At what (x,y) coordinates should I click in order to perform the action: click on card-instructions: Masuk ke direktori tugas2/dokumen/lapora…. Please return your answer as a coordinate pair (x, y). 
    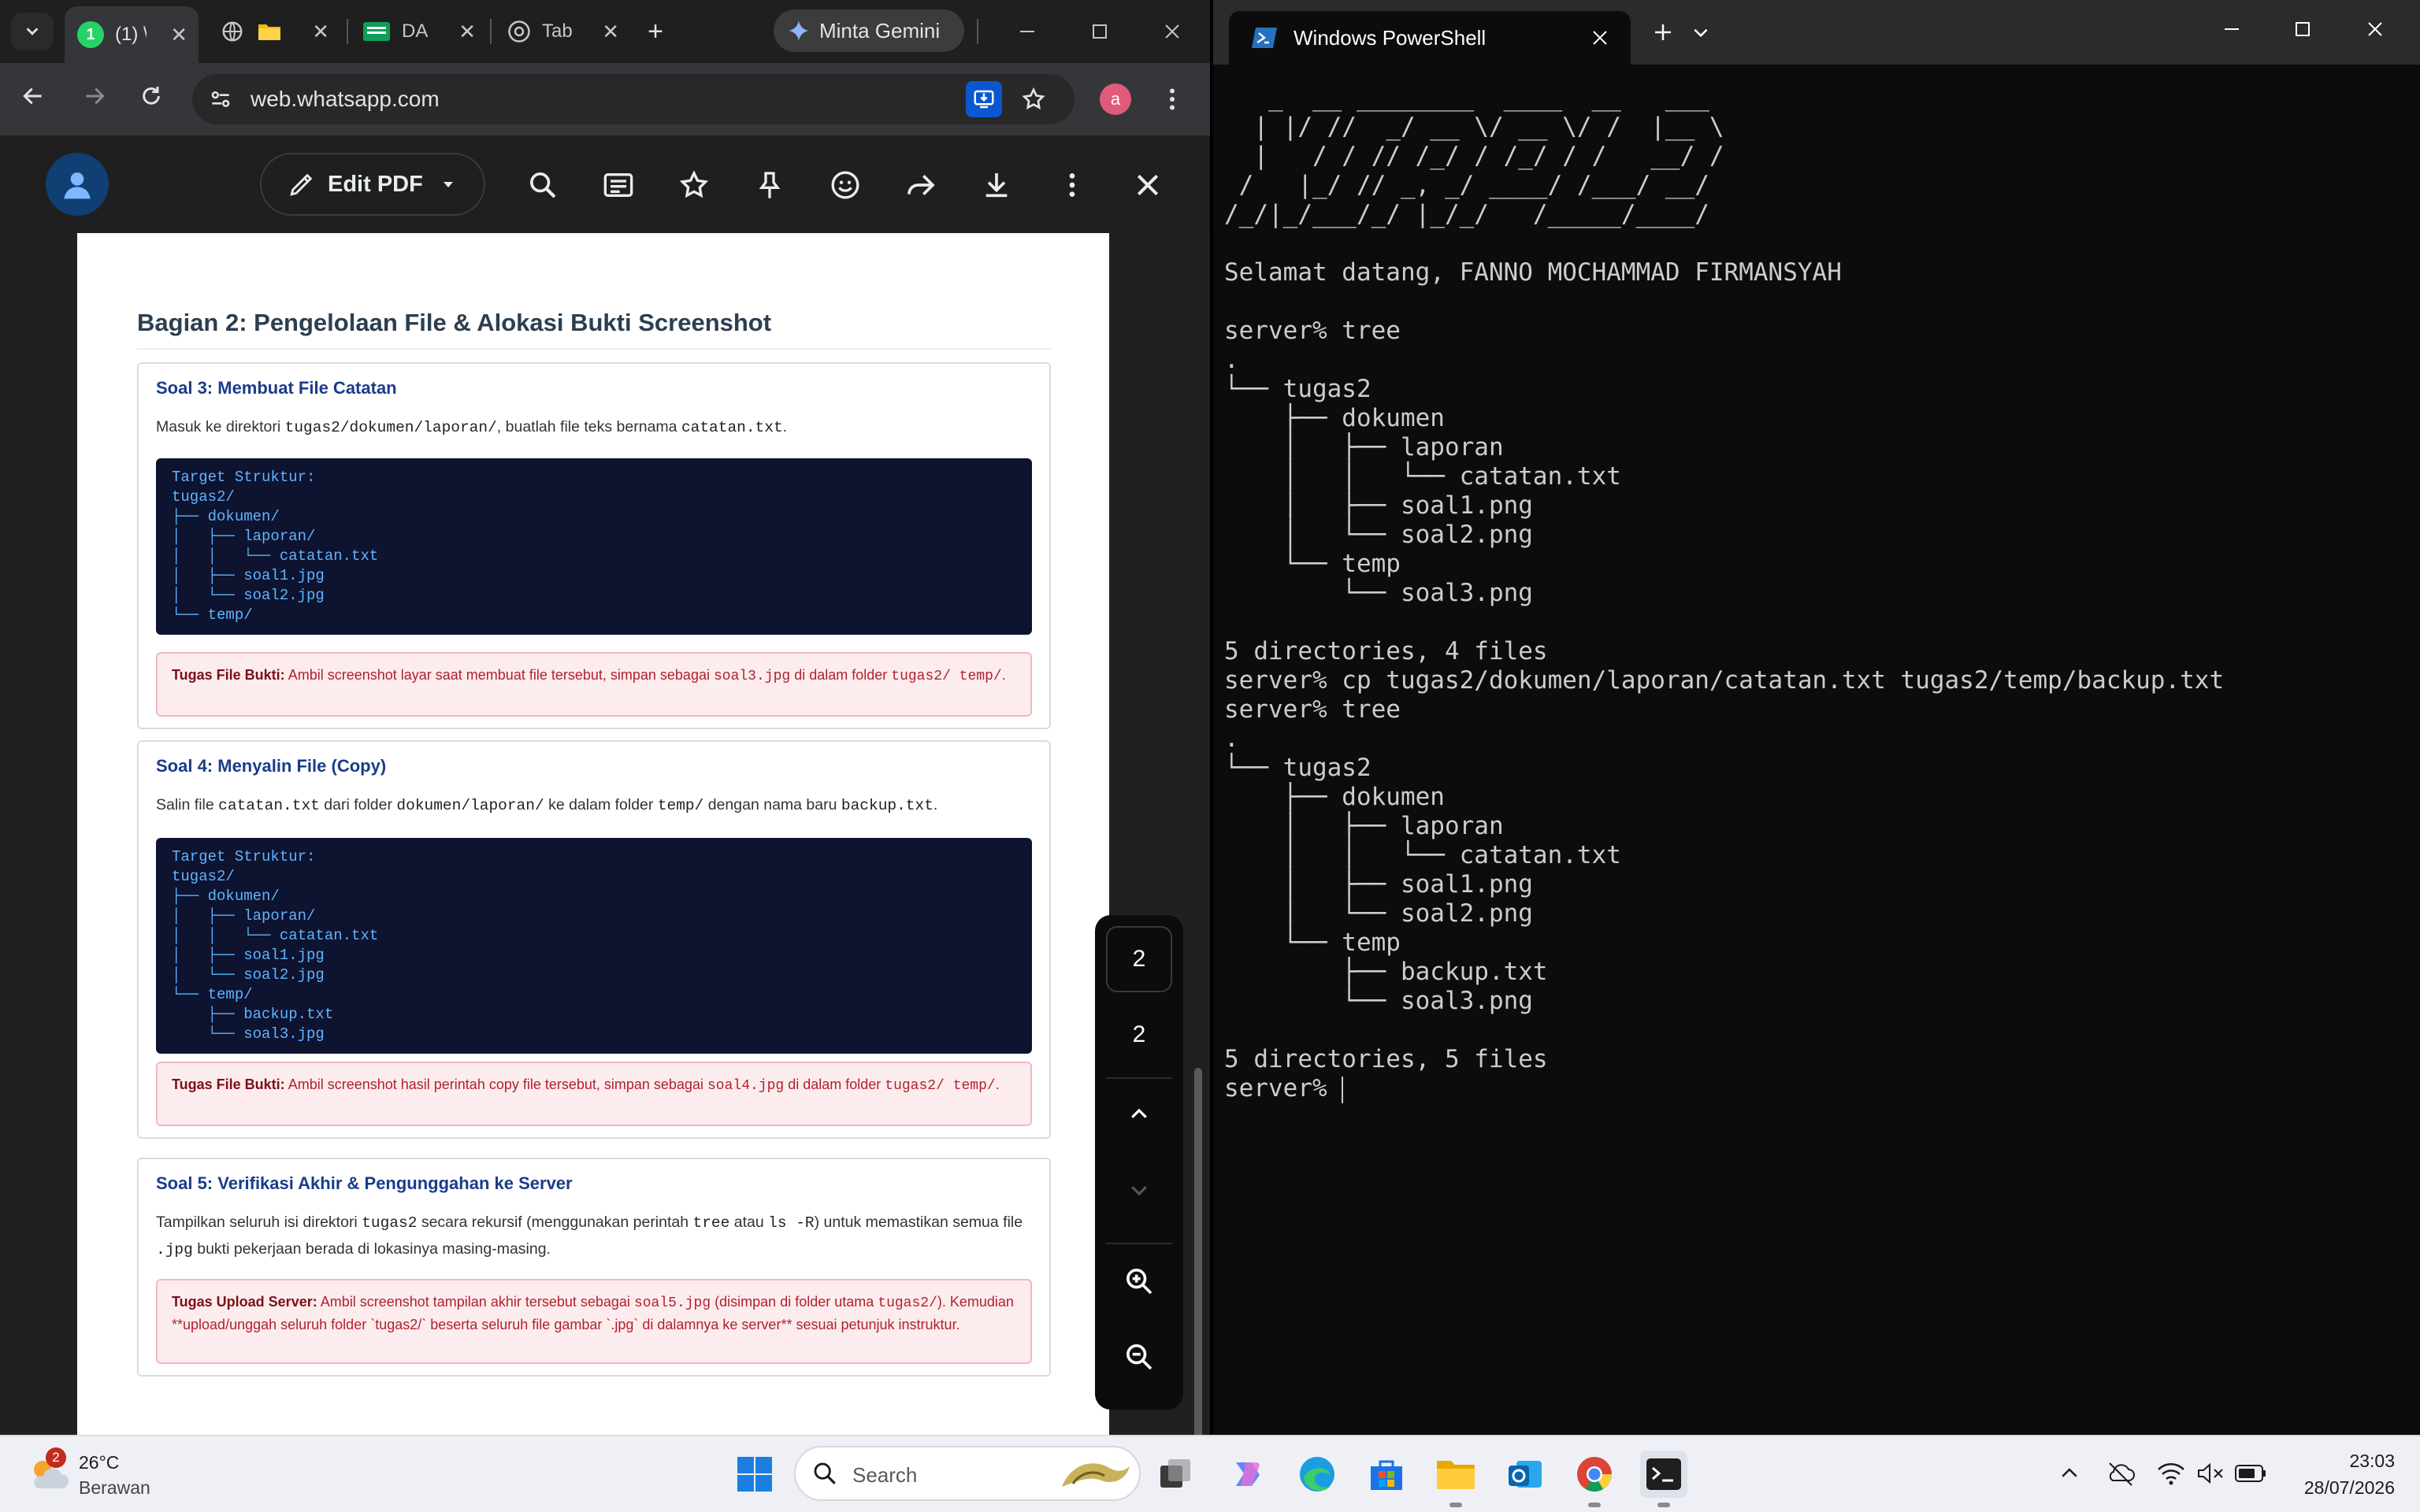
    Looking at the image, I should click on (593, 427).